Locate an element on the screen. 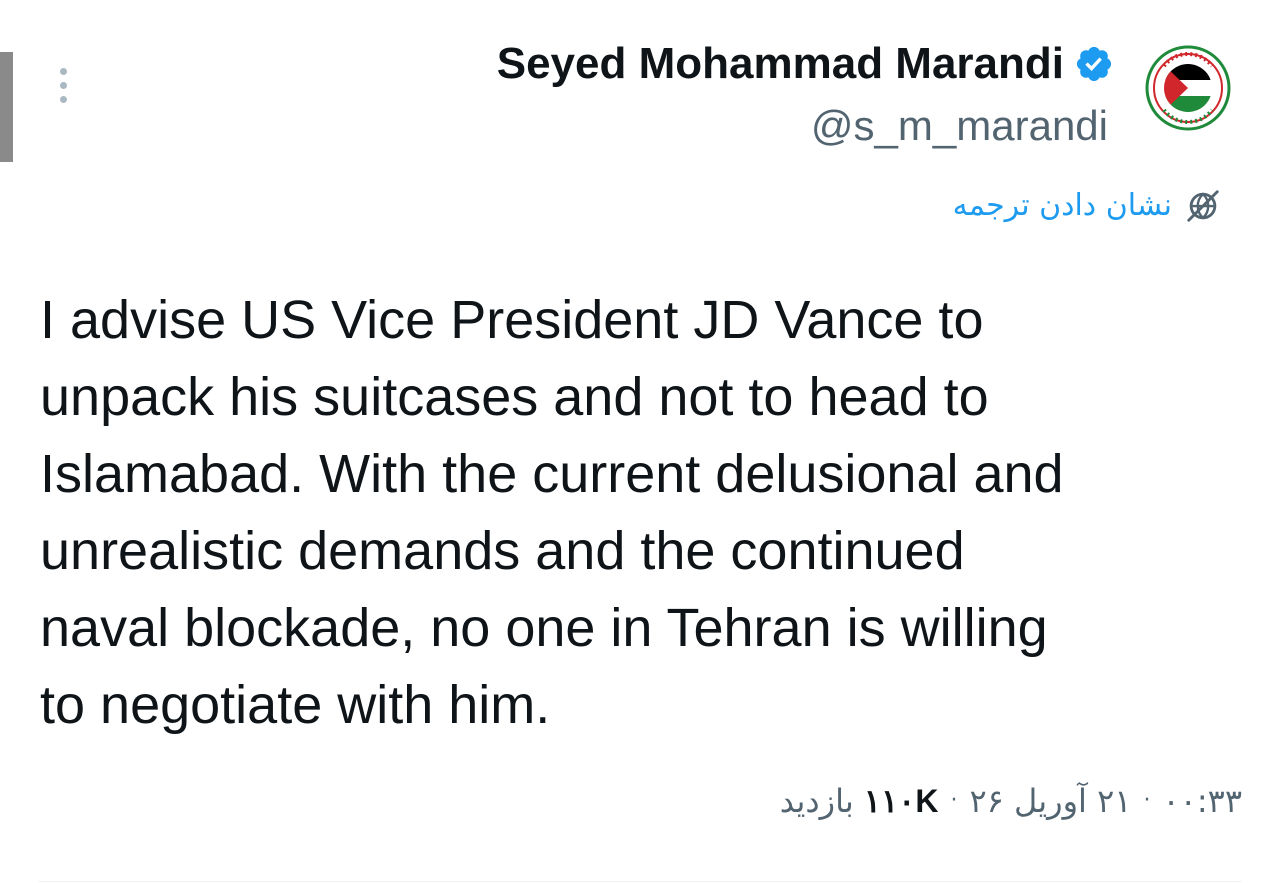  author-names: Seyed Mohammad Marandi @s_m_marandi is located at coordinates (805, 95).